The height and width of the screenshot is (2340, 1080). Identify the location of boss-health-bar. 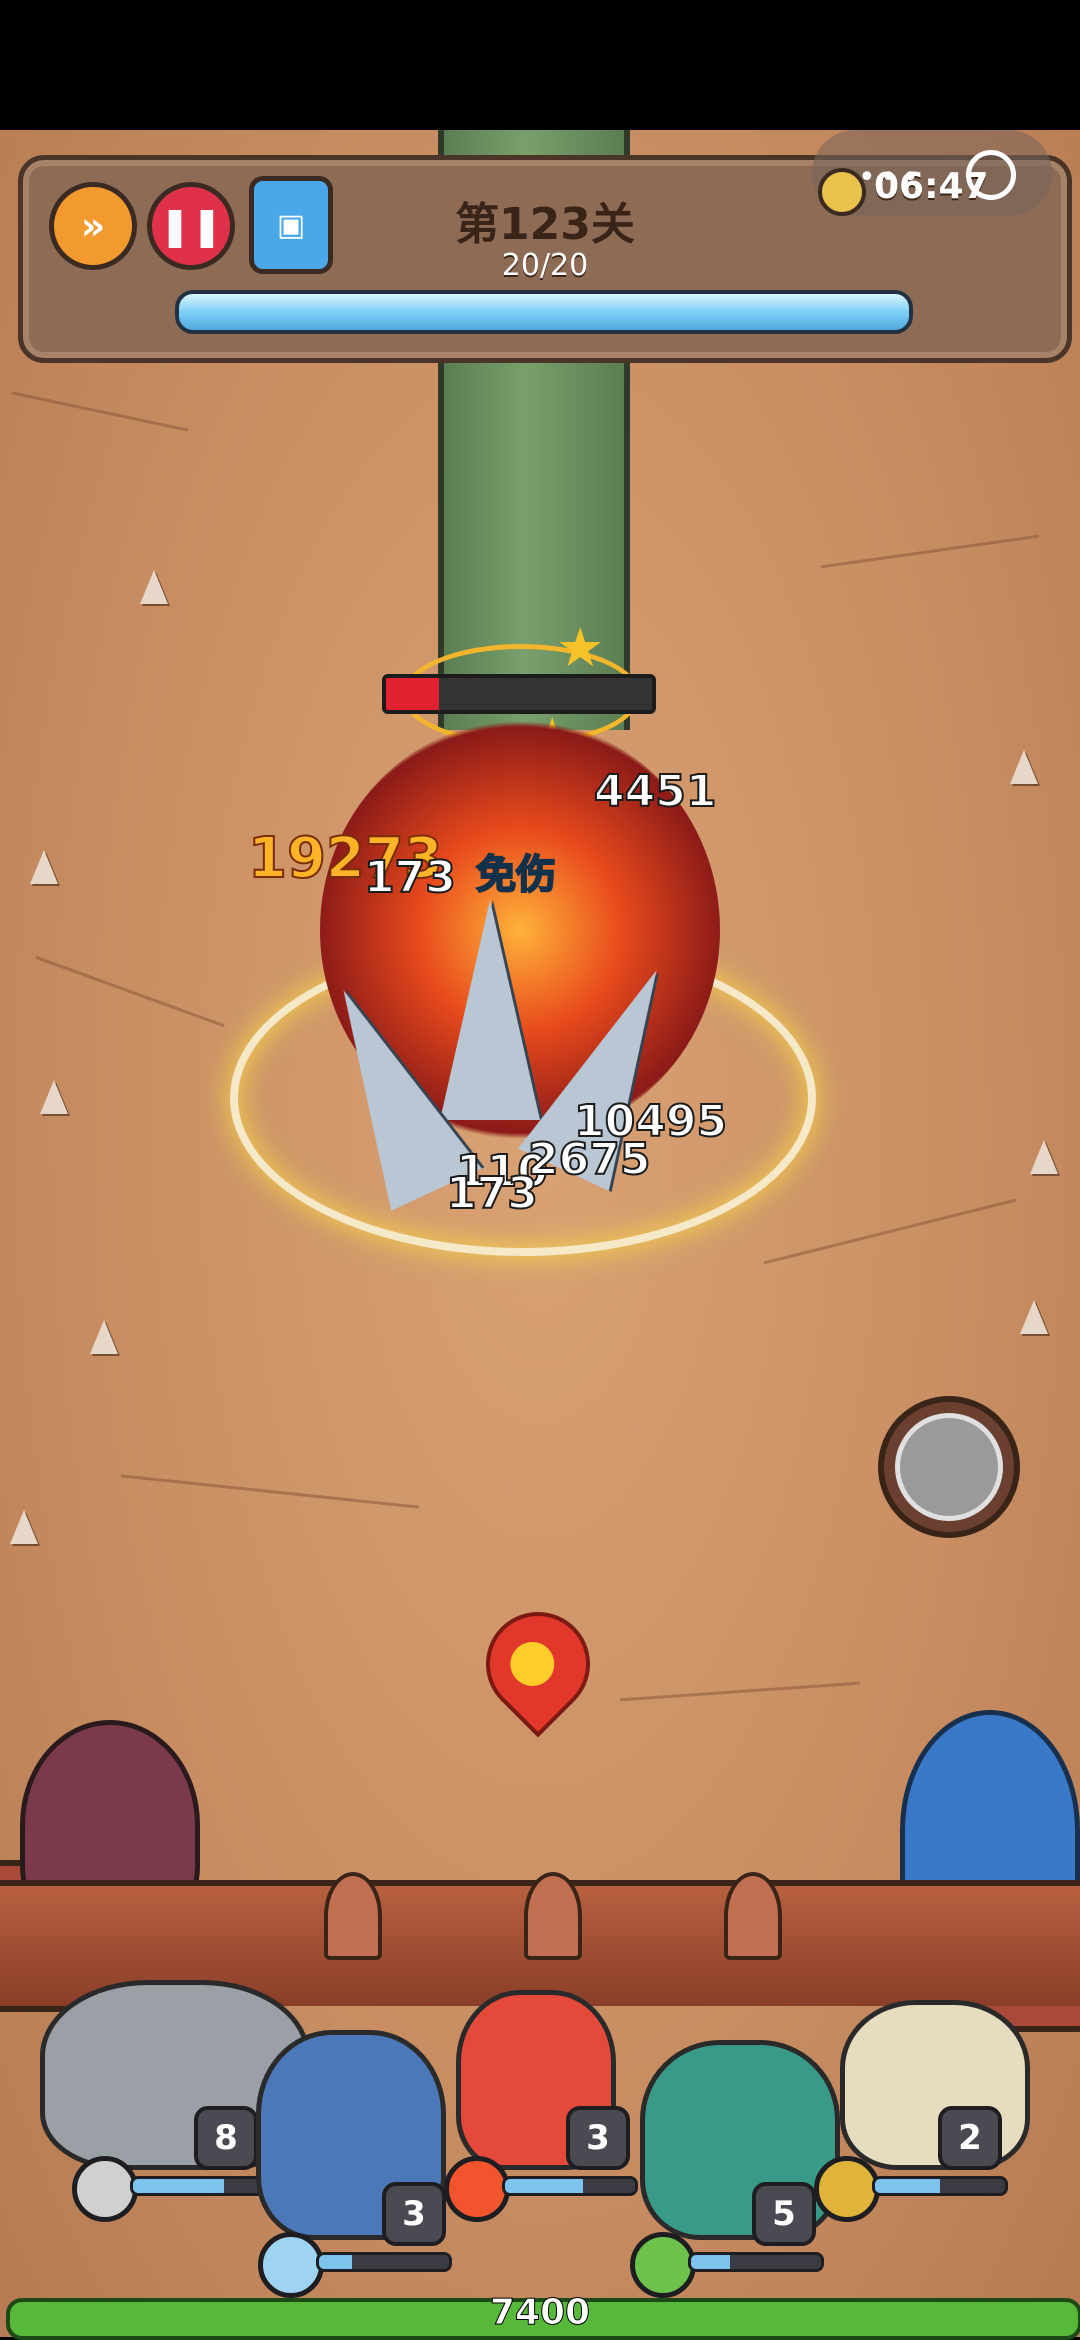
(519, 694).